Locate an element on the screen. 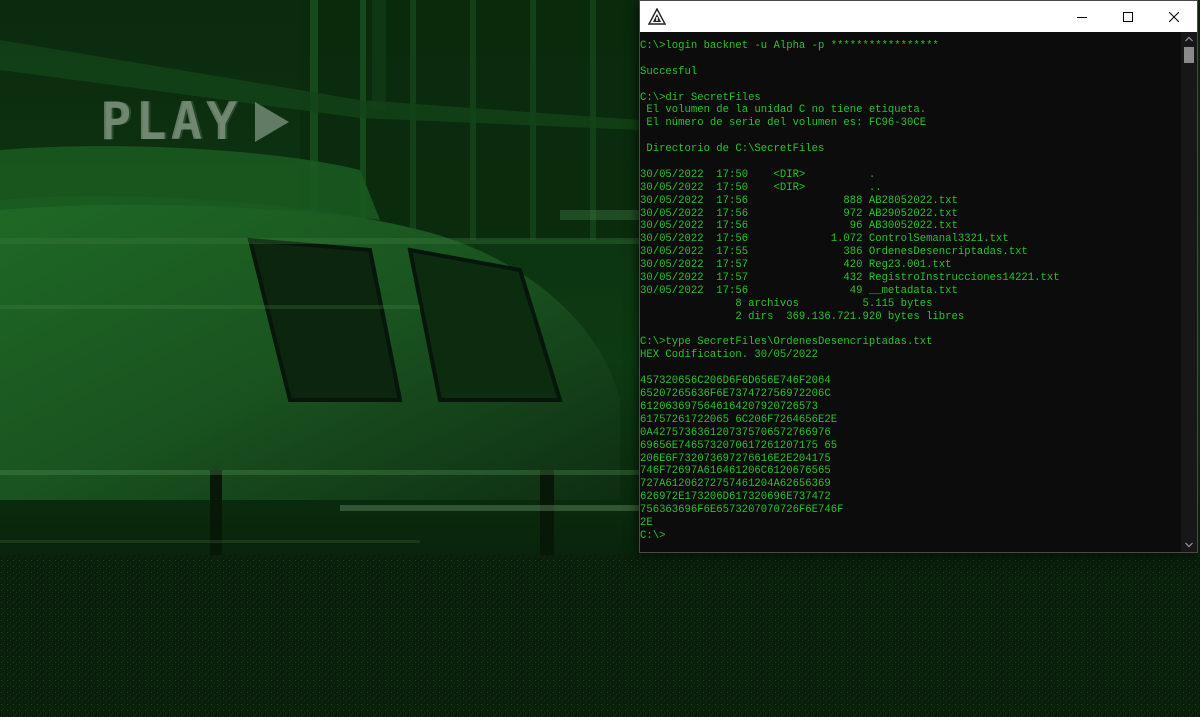 The image size is (1200, 717). console-line: Succesful is located at coordinates (669, 71).